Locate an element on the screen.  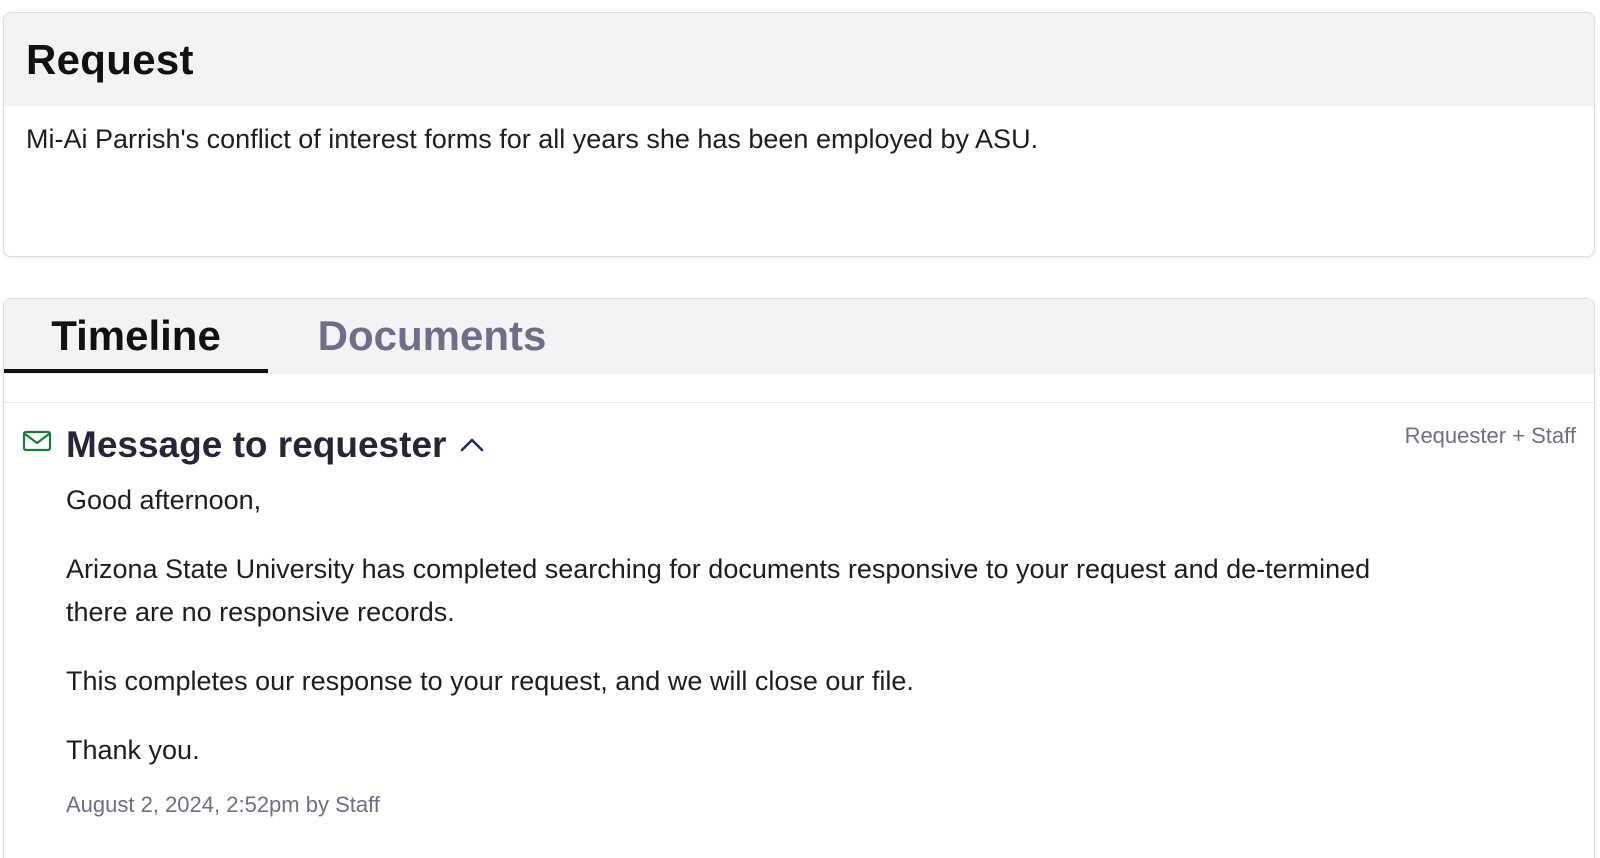
visibility-label: Requester + Staff is located at coordinates (1490, 435).